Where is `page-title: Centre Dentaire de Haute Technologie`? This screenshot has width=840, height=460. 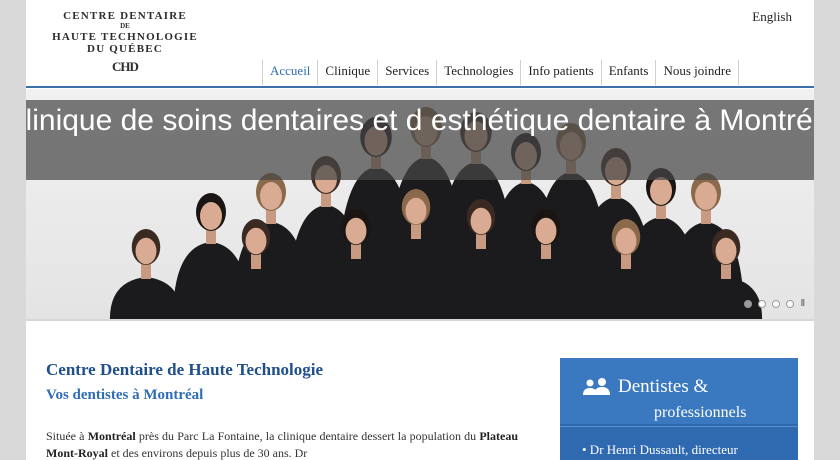 page-title: Centre Dentaire de Haute Technologie is located at coordinates (185, 369).